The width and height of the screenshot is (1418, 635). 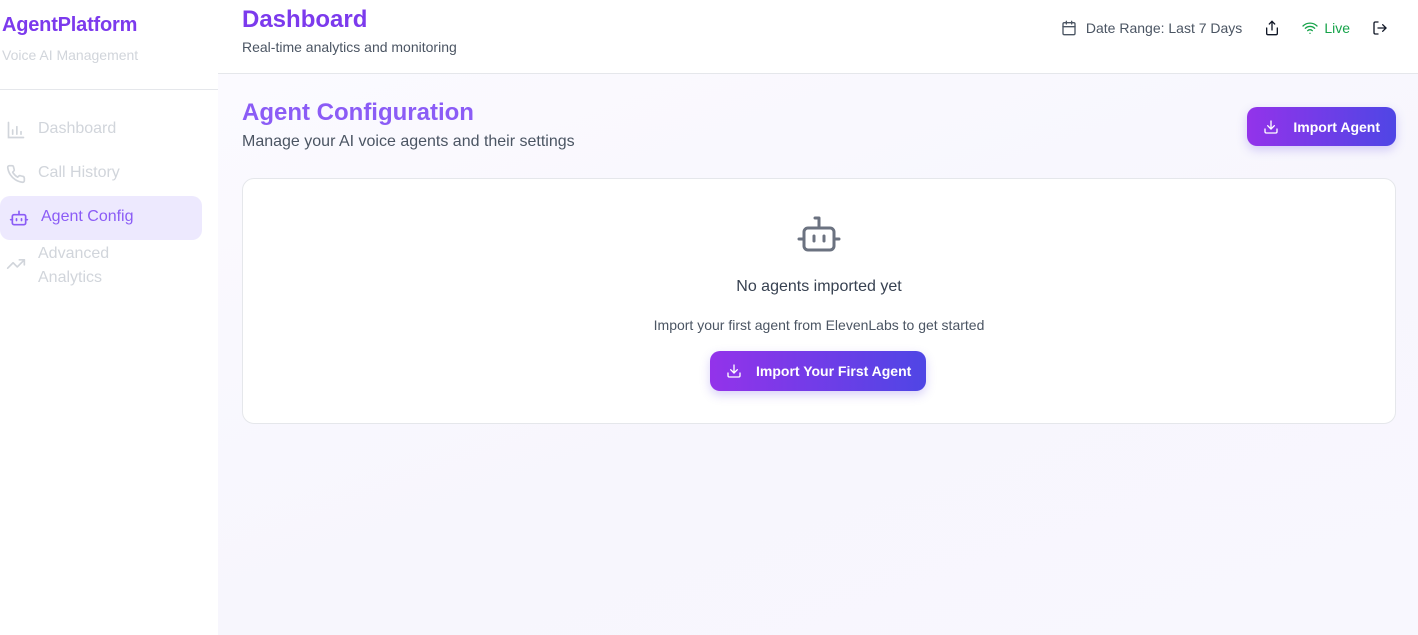 I want to click on share-icon, so click(x=1272, y=28).